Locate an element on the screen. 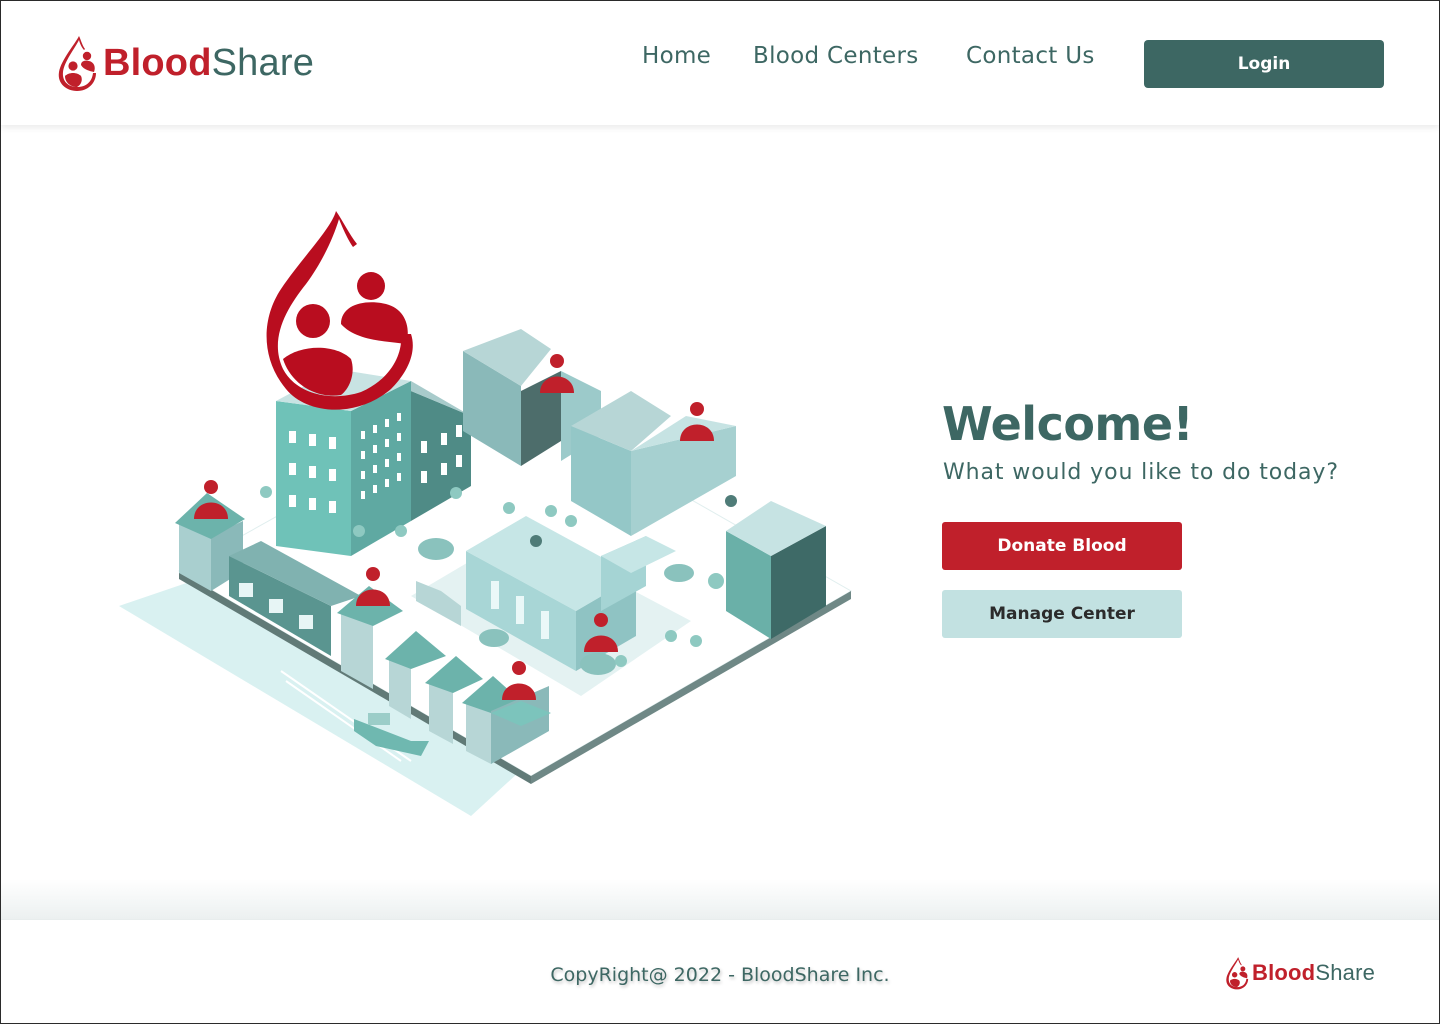 The width and height of the screenshot is (1440, 1024). nav-contact-us: Contact Us is located at coordinates (1030, 56).